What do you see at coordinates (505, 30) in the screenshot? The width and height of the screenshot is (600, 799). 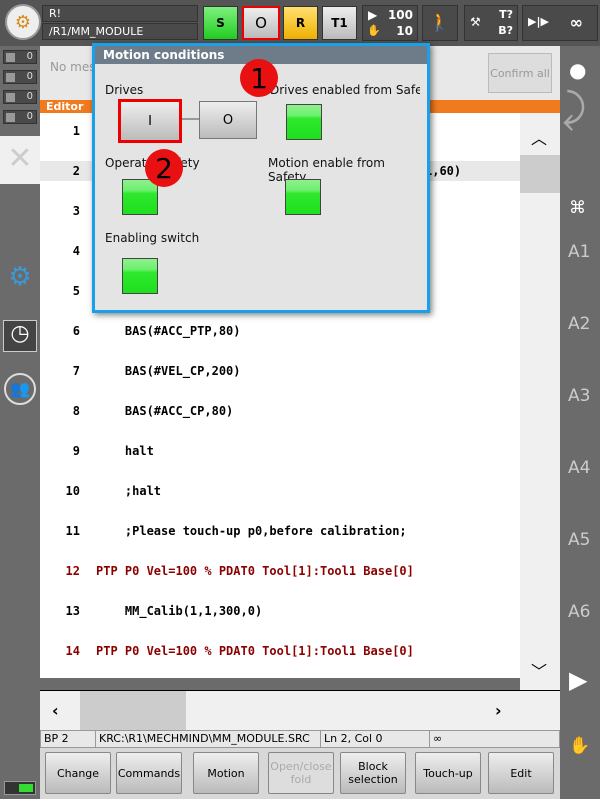 I see `base-label: B?` at bounding box center [505, 30].